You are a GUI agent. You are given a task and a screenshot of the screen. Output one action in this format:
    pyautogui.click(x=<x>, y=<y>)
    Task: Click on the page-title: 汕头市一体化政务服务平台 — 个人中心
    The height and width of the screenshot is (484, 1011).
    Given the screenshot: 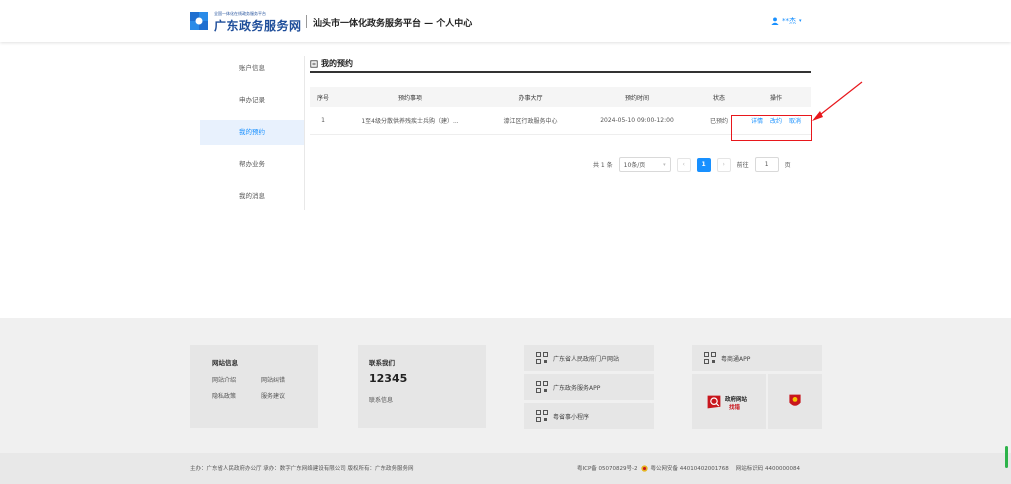 What is the action you would take?
    pyautogui.click(x=393, y=24)
    